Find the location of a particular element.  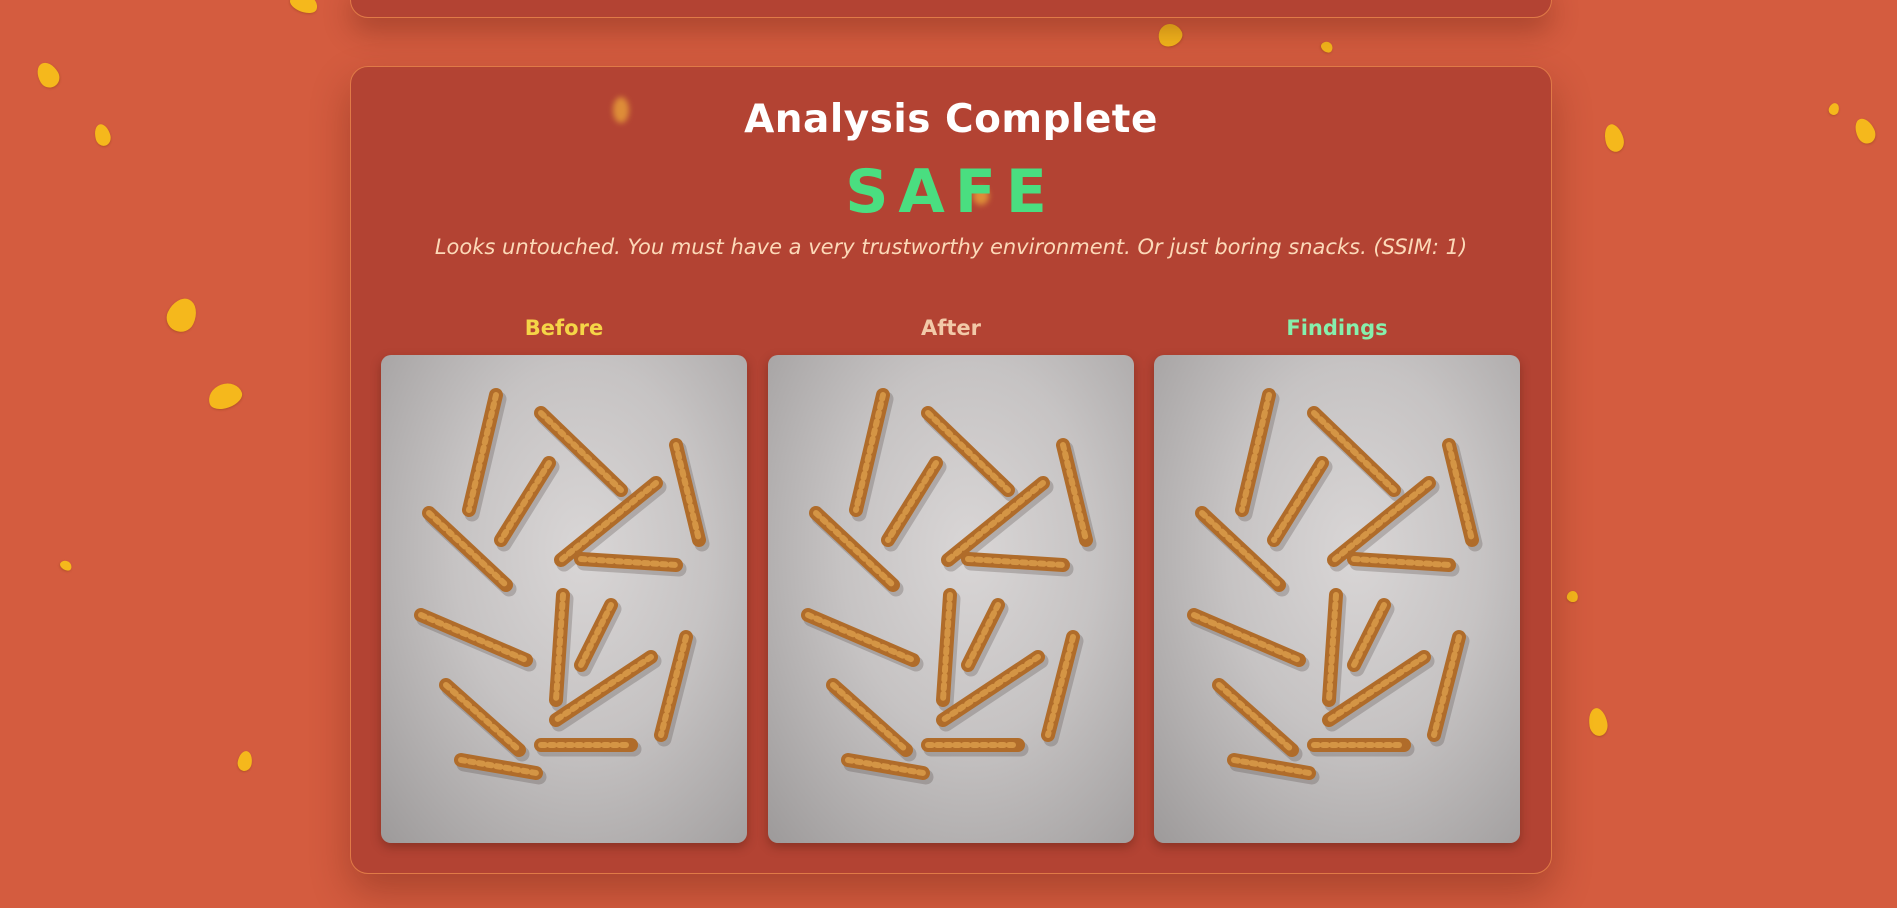

previous-card-edge is located at coordinates (951, 9).